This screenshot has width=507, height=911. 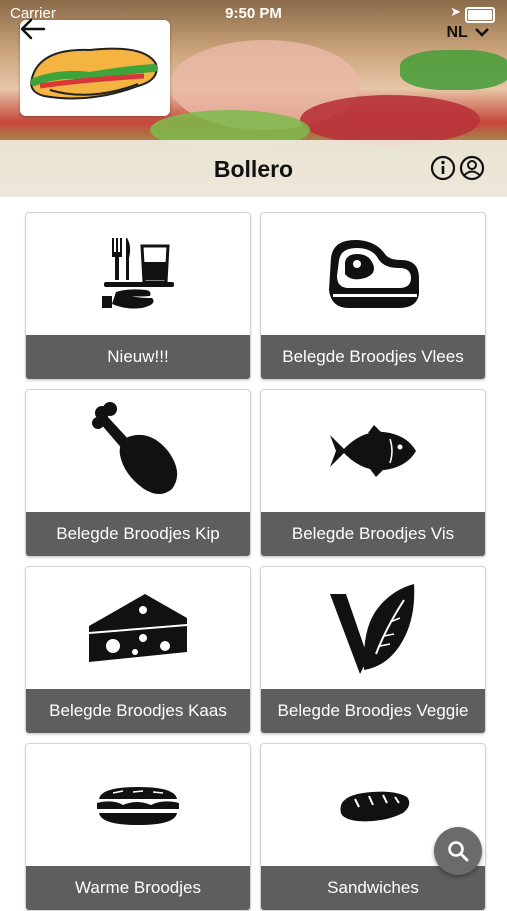 I want to click on arrow-left-icon, so click(x=33, y=29).